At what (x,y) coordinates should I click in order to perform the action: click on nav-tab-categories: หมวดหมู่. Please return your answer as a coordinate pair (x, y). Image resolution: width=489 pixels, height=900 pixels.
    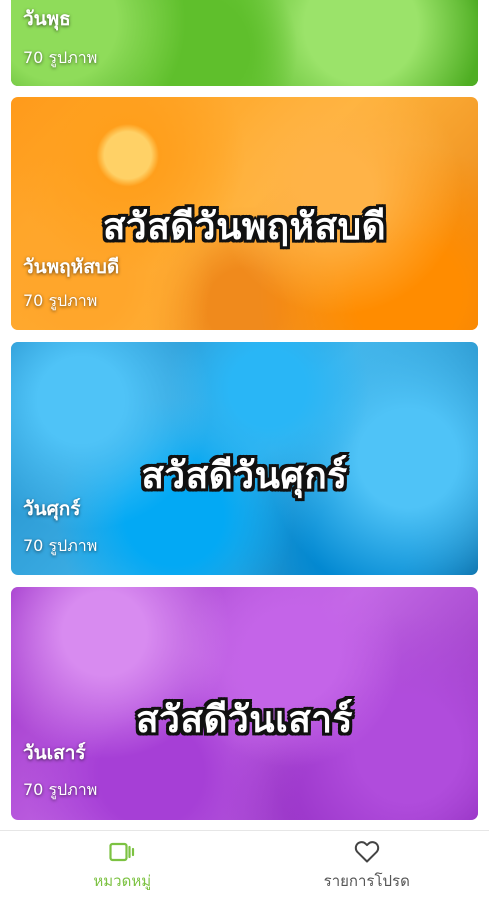
    Looking at the image, I should click on (122, 865).